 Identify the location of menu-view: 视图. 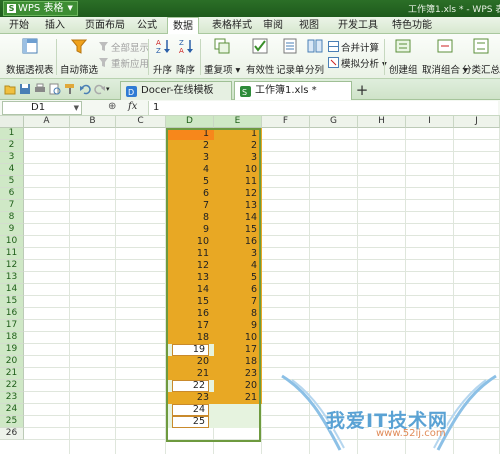
(309, 25).